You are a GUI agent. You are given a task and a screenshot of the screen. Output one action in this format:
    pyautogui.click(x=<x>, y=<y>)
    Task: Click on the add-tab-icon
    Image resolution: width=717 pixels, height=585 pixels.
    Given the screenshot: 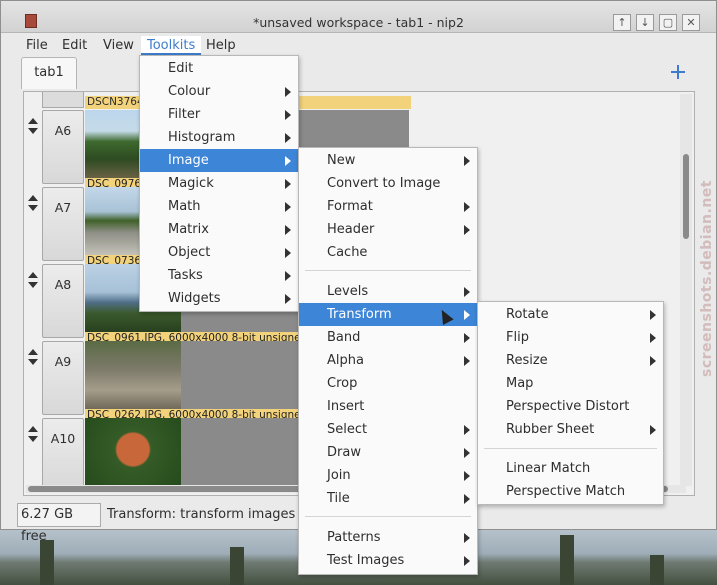 What is the action you would take?
    pyautogui.click(x=678, y=72)
    